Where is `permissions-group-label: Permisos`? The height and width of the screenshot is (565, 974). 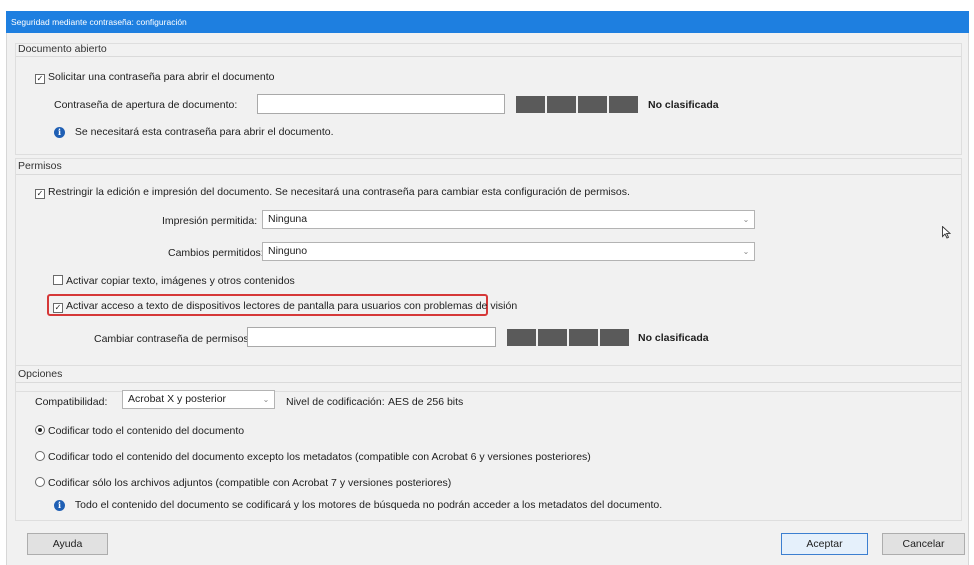
permissions-group-label: Permisos is located at coordinates (40, 166).